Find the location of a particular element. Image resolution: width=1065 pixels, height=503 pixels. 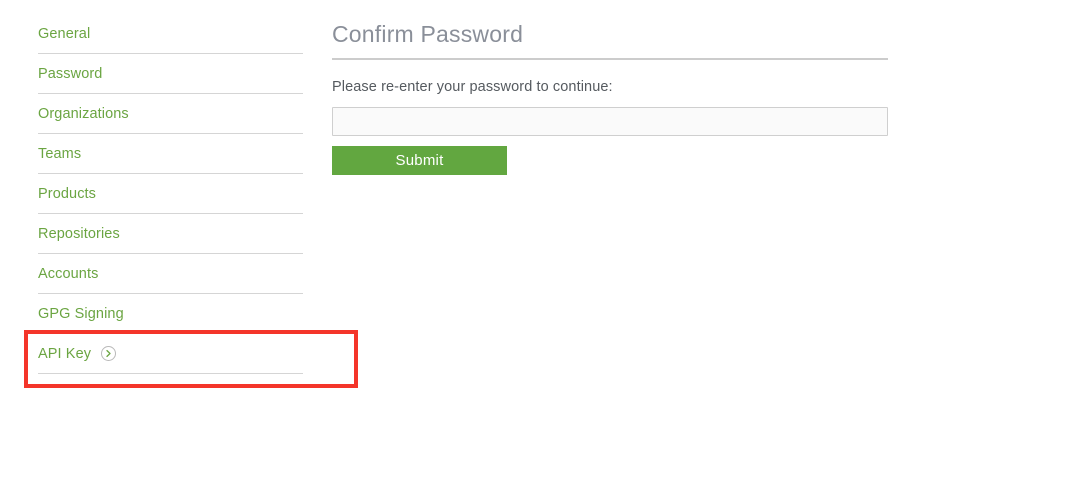

page-title: Confirm Password is located at coordinates (610, 40).